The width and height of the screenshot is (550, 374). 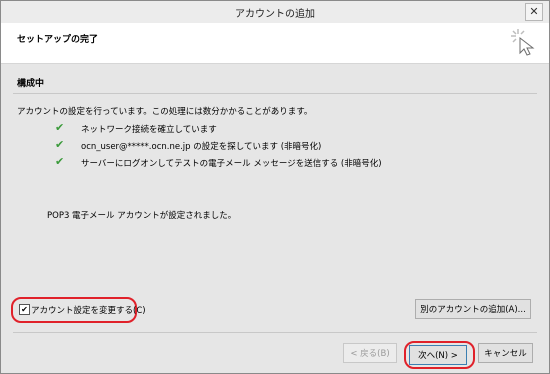 I want to click on page-title: セットアップの完了, so click(x=58, y=40).